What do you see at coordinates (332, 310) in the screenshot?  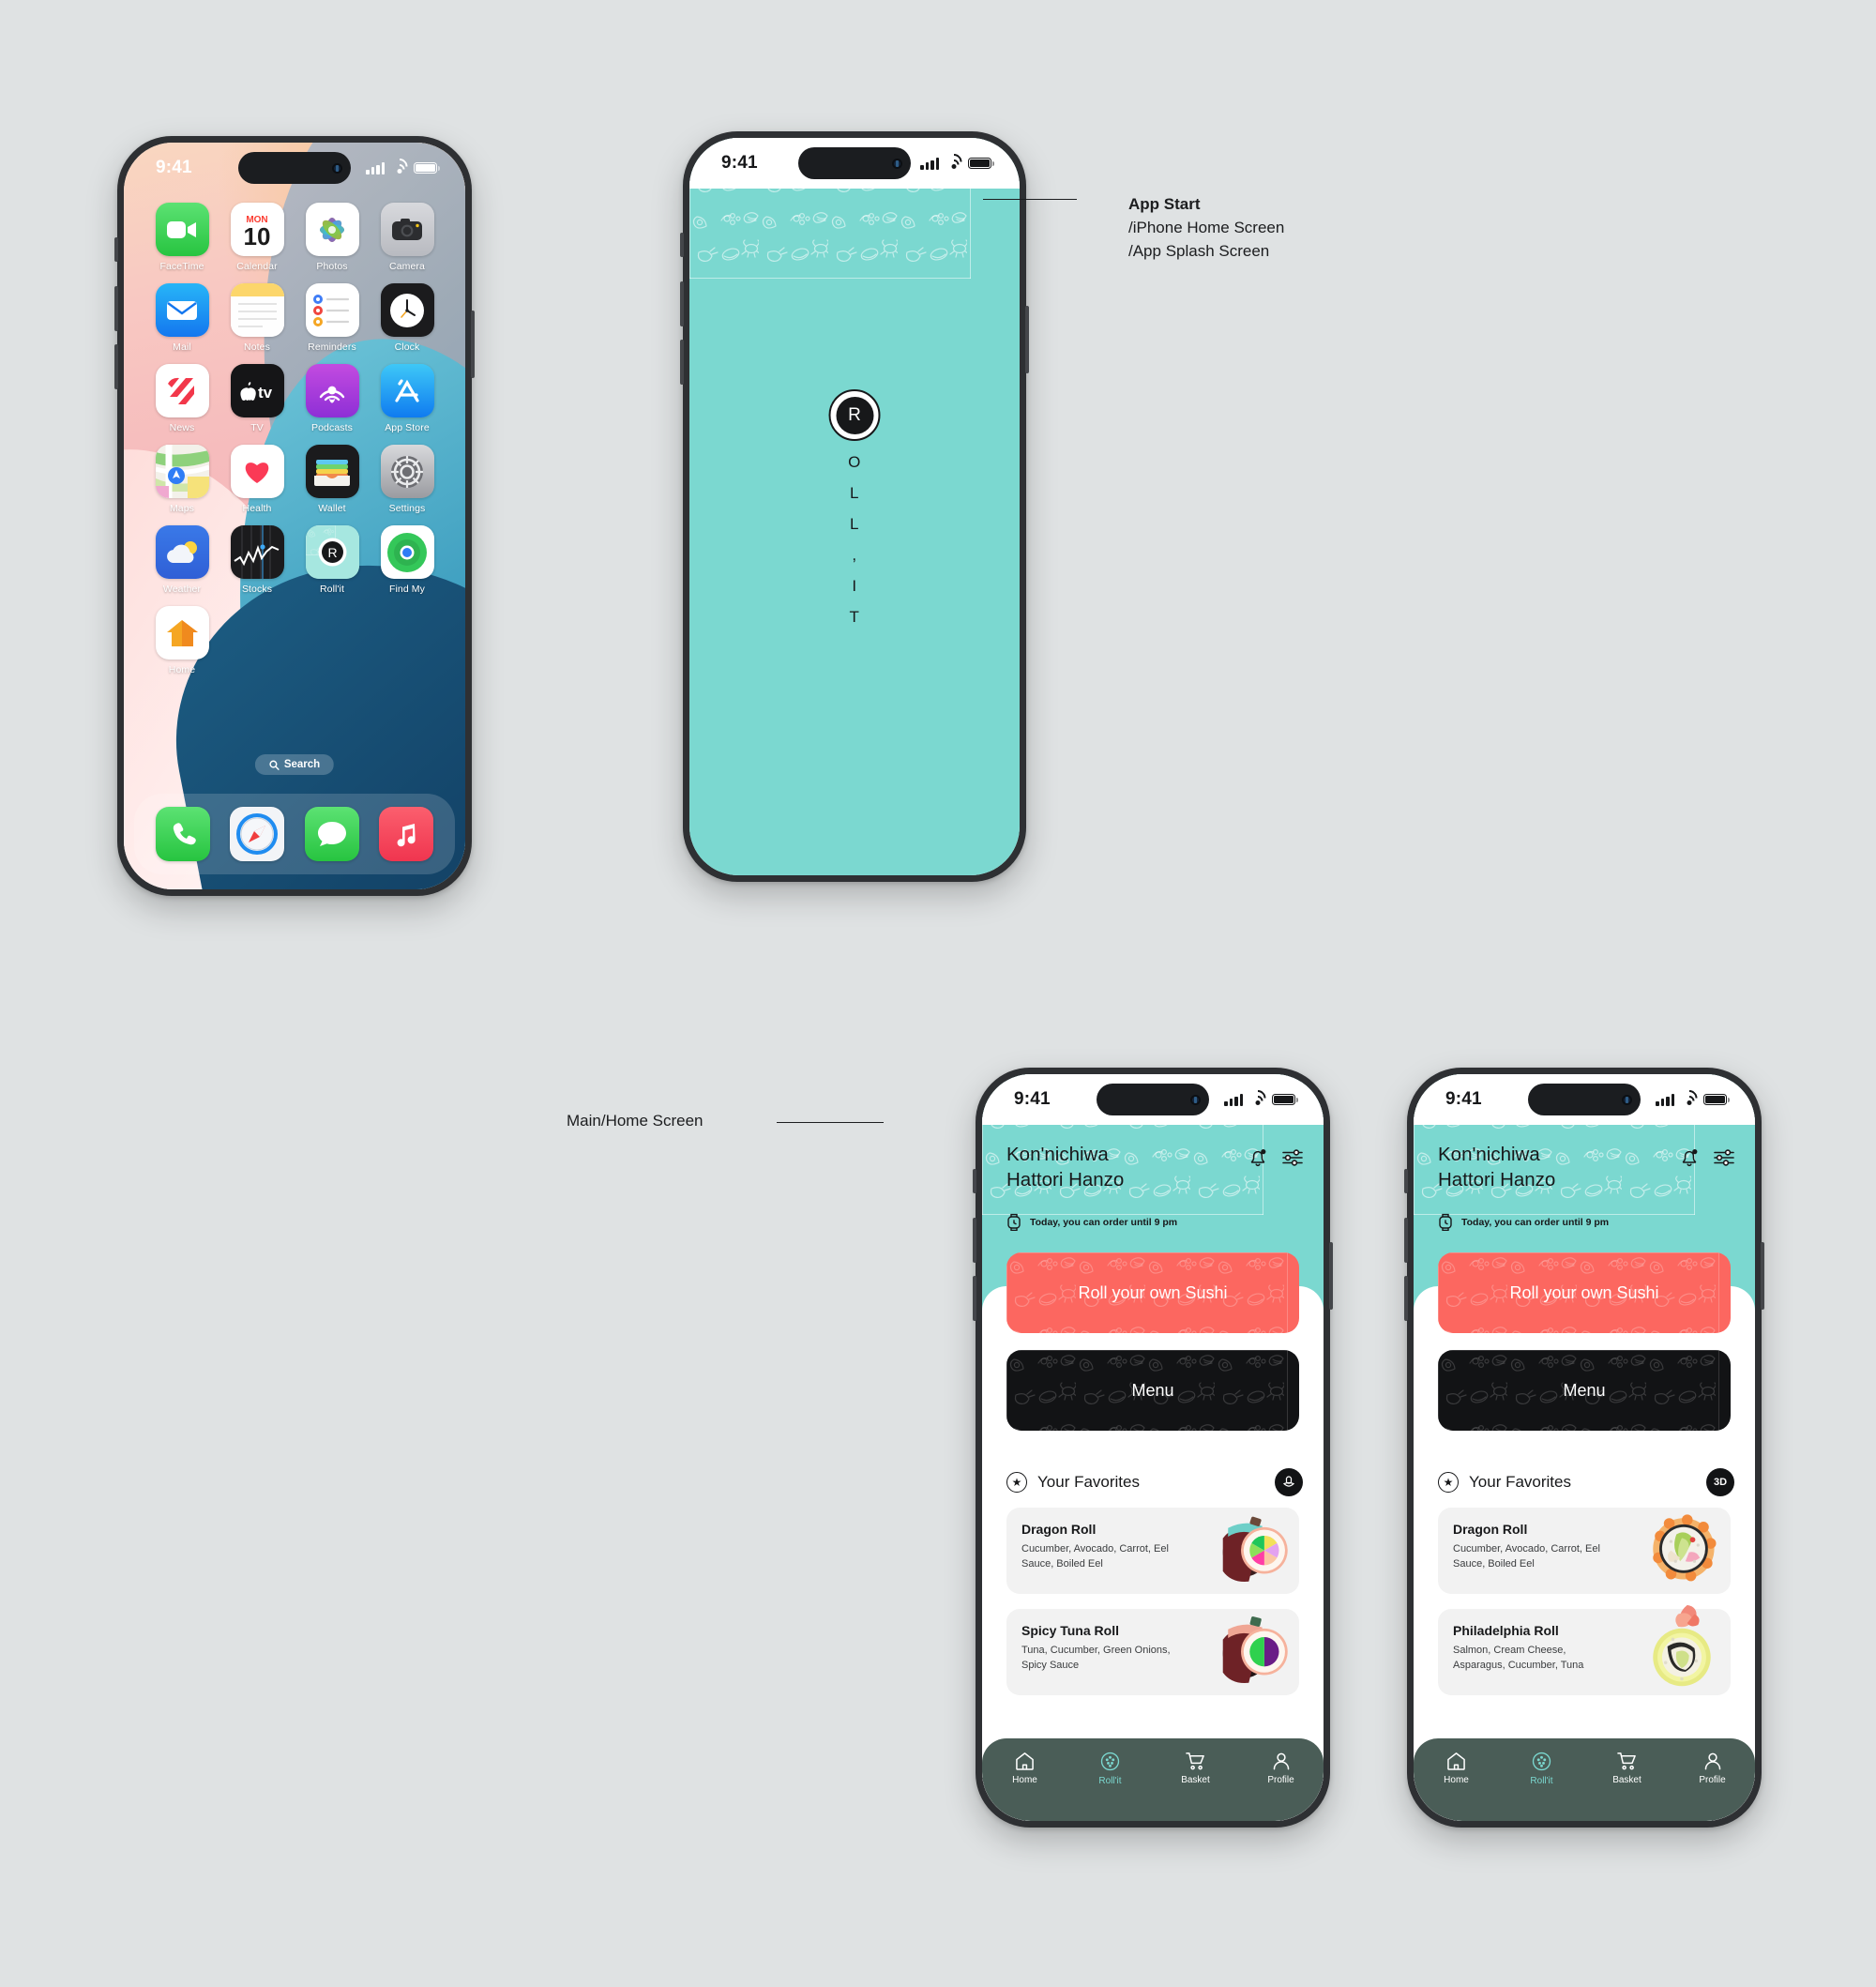 I see `reminders-icon` at bounding box center [332, 310].